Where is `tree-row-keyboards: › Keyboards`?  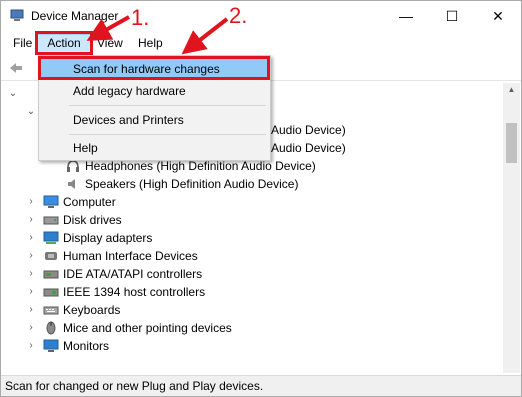
tree-row-keyboards: › Keyboards is located at coordinates (72, 310).